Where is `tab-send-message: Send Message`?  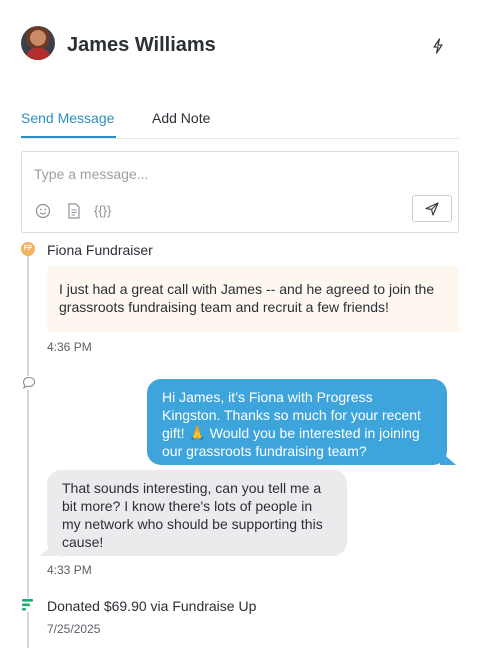
tab-send-message: Send Message is located at coordinates (67, 118).